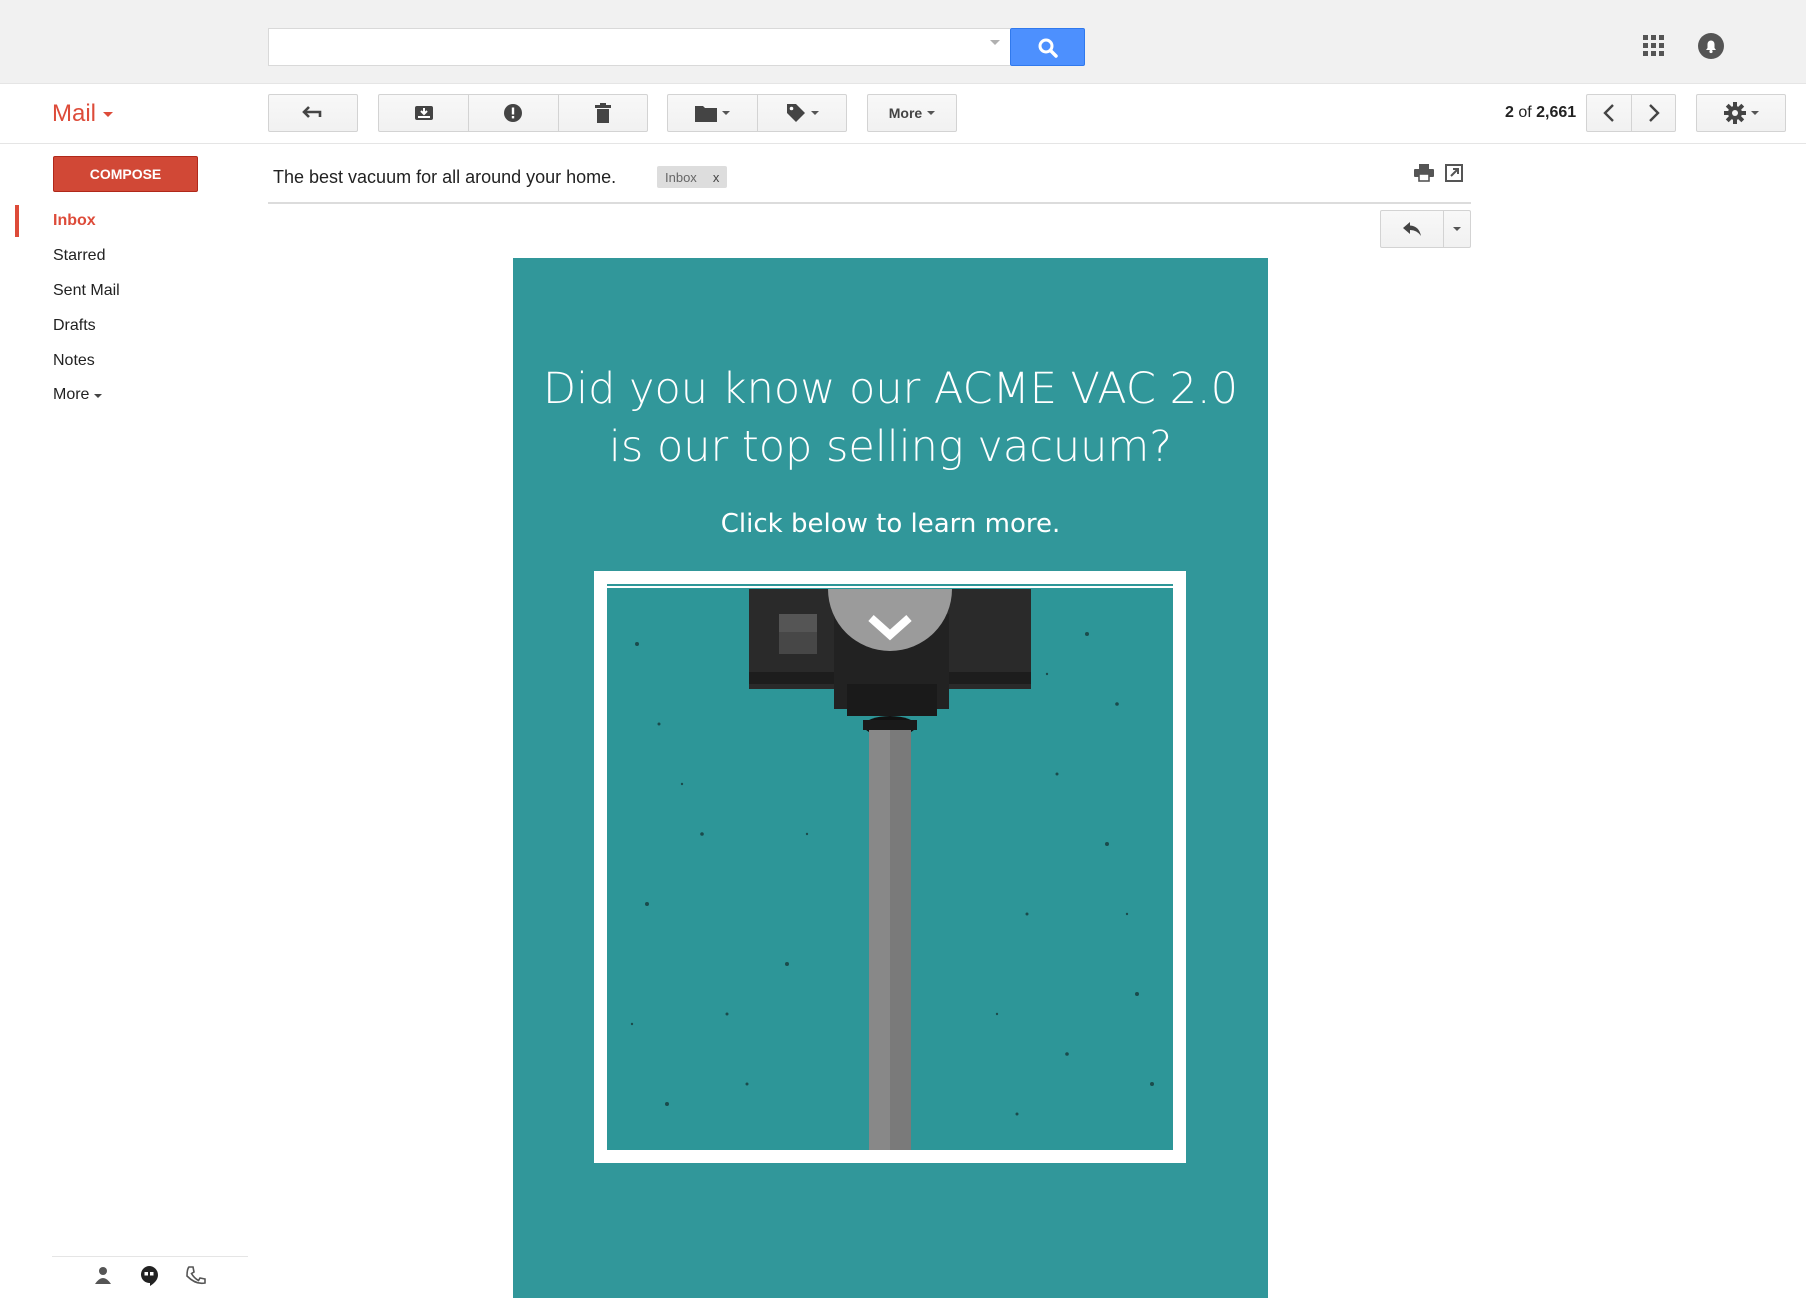 The width and height of the screenshot is (1806, 1298). I want to click on search-options-dropdown-icon, so click(995, 42).